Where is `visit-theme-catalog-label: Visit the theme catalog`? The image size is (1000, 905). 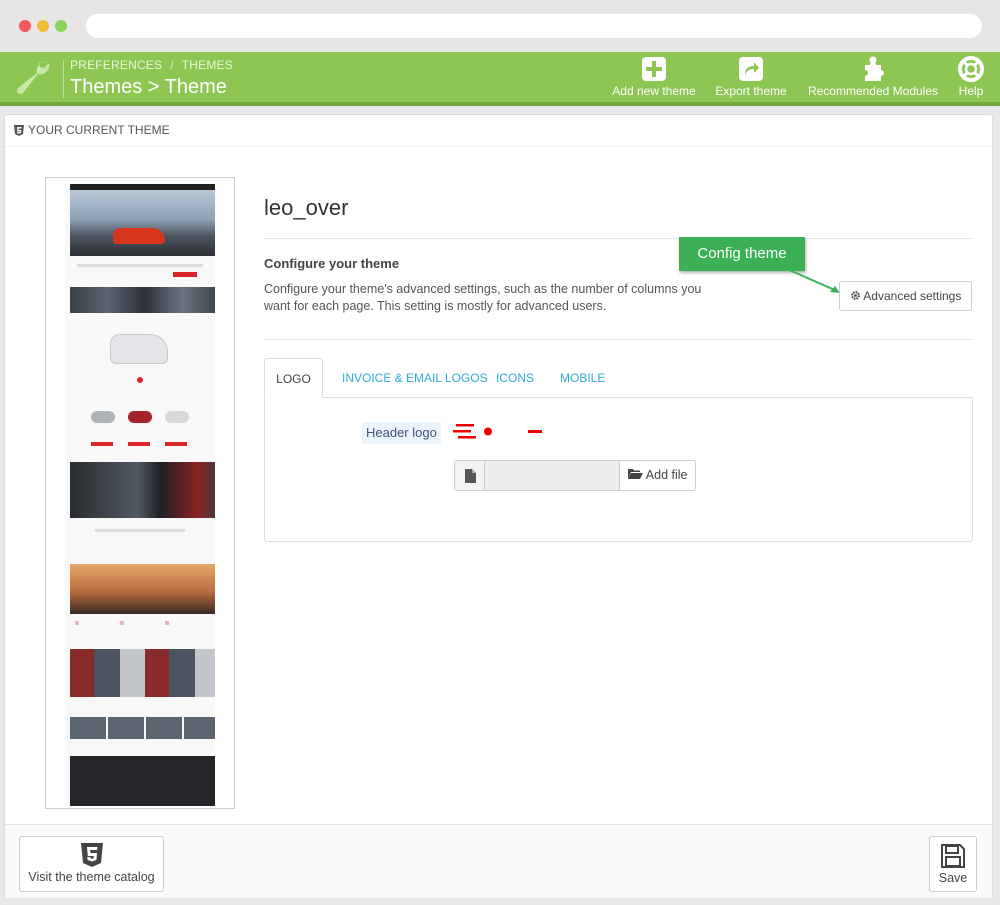 visit-theme-catalog-label: Visit the theme catalog is located at coordinates (91, 877).